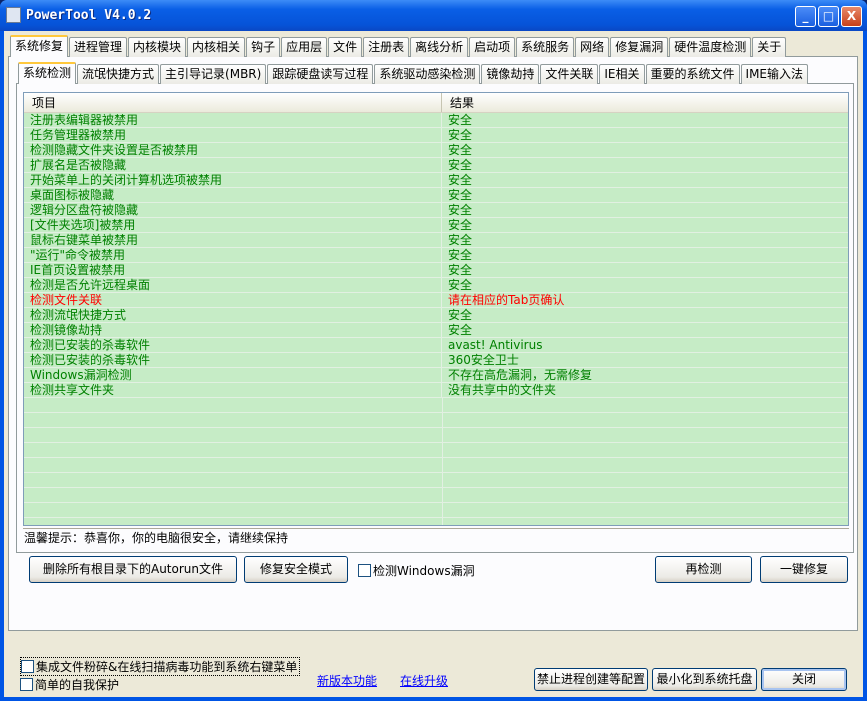 The height and width of the screenshot is (701, 867). I want to click on column-header-result: 结果, so click(458, 102).